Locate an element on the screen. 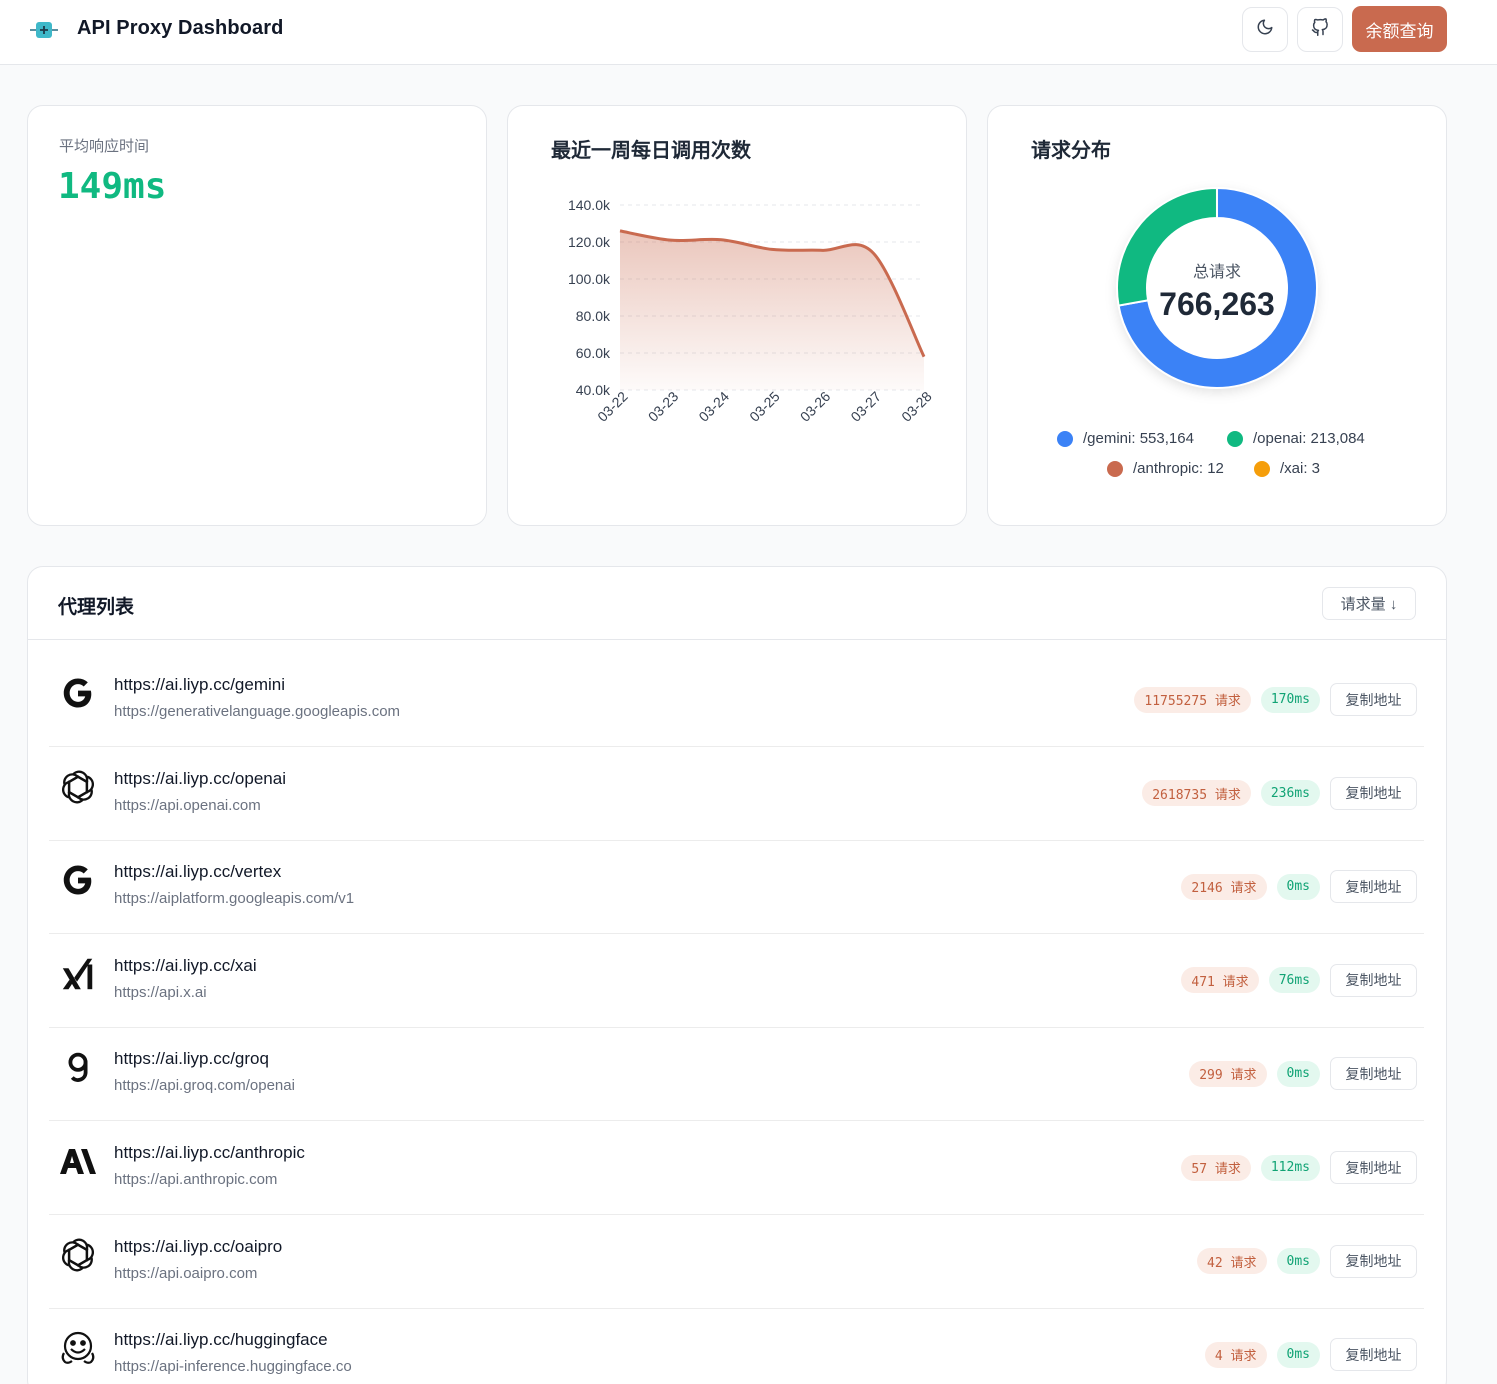  legend-item: /gemini: 553,164 is located at coordinates (1125, 438).